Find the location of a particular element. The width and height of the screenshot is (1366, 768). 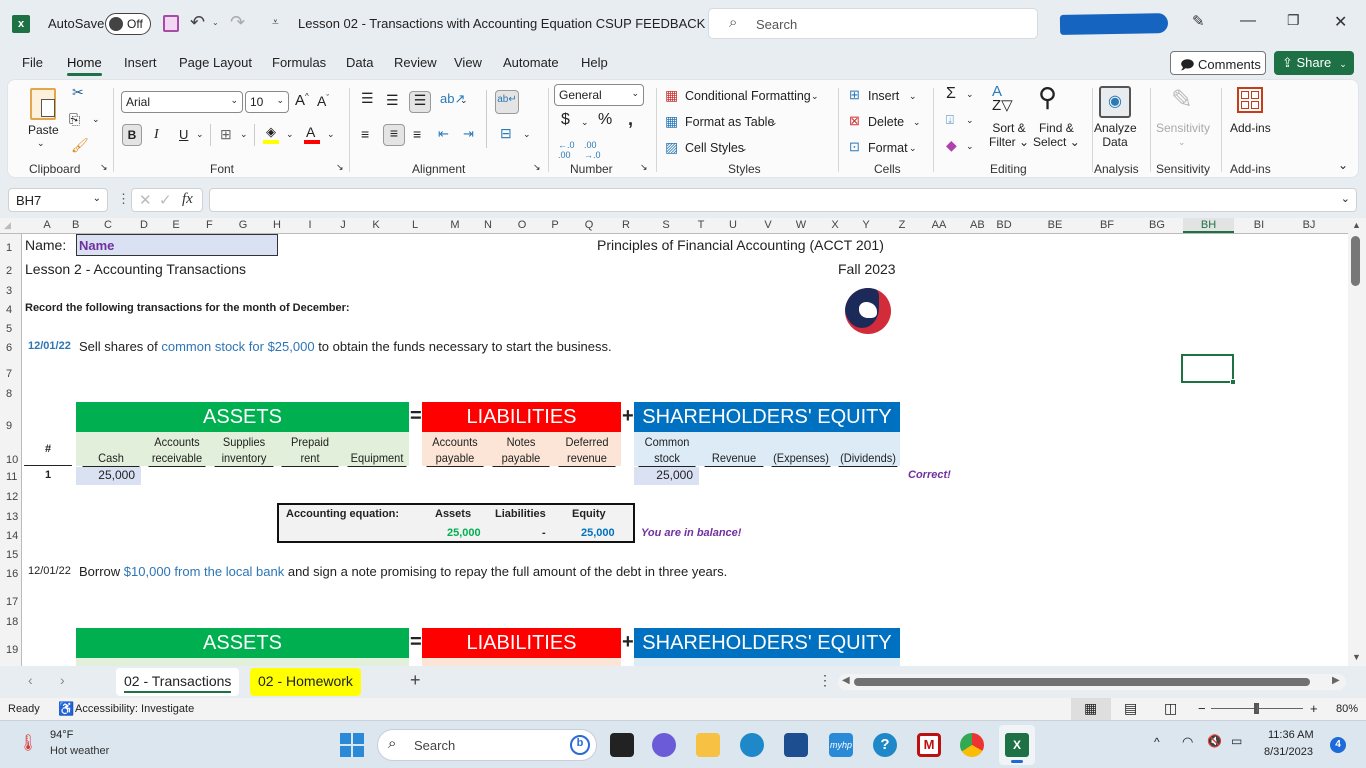

underline-dropdown-icon: ⌄ is located at coordinates (200, 134).